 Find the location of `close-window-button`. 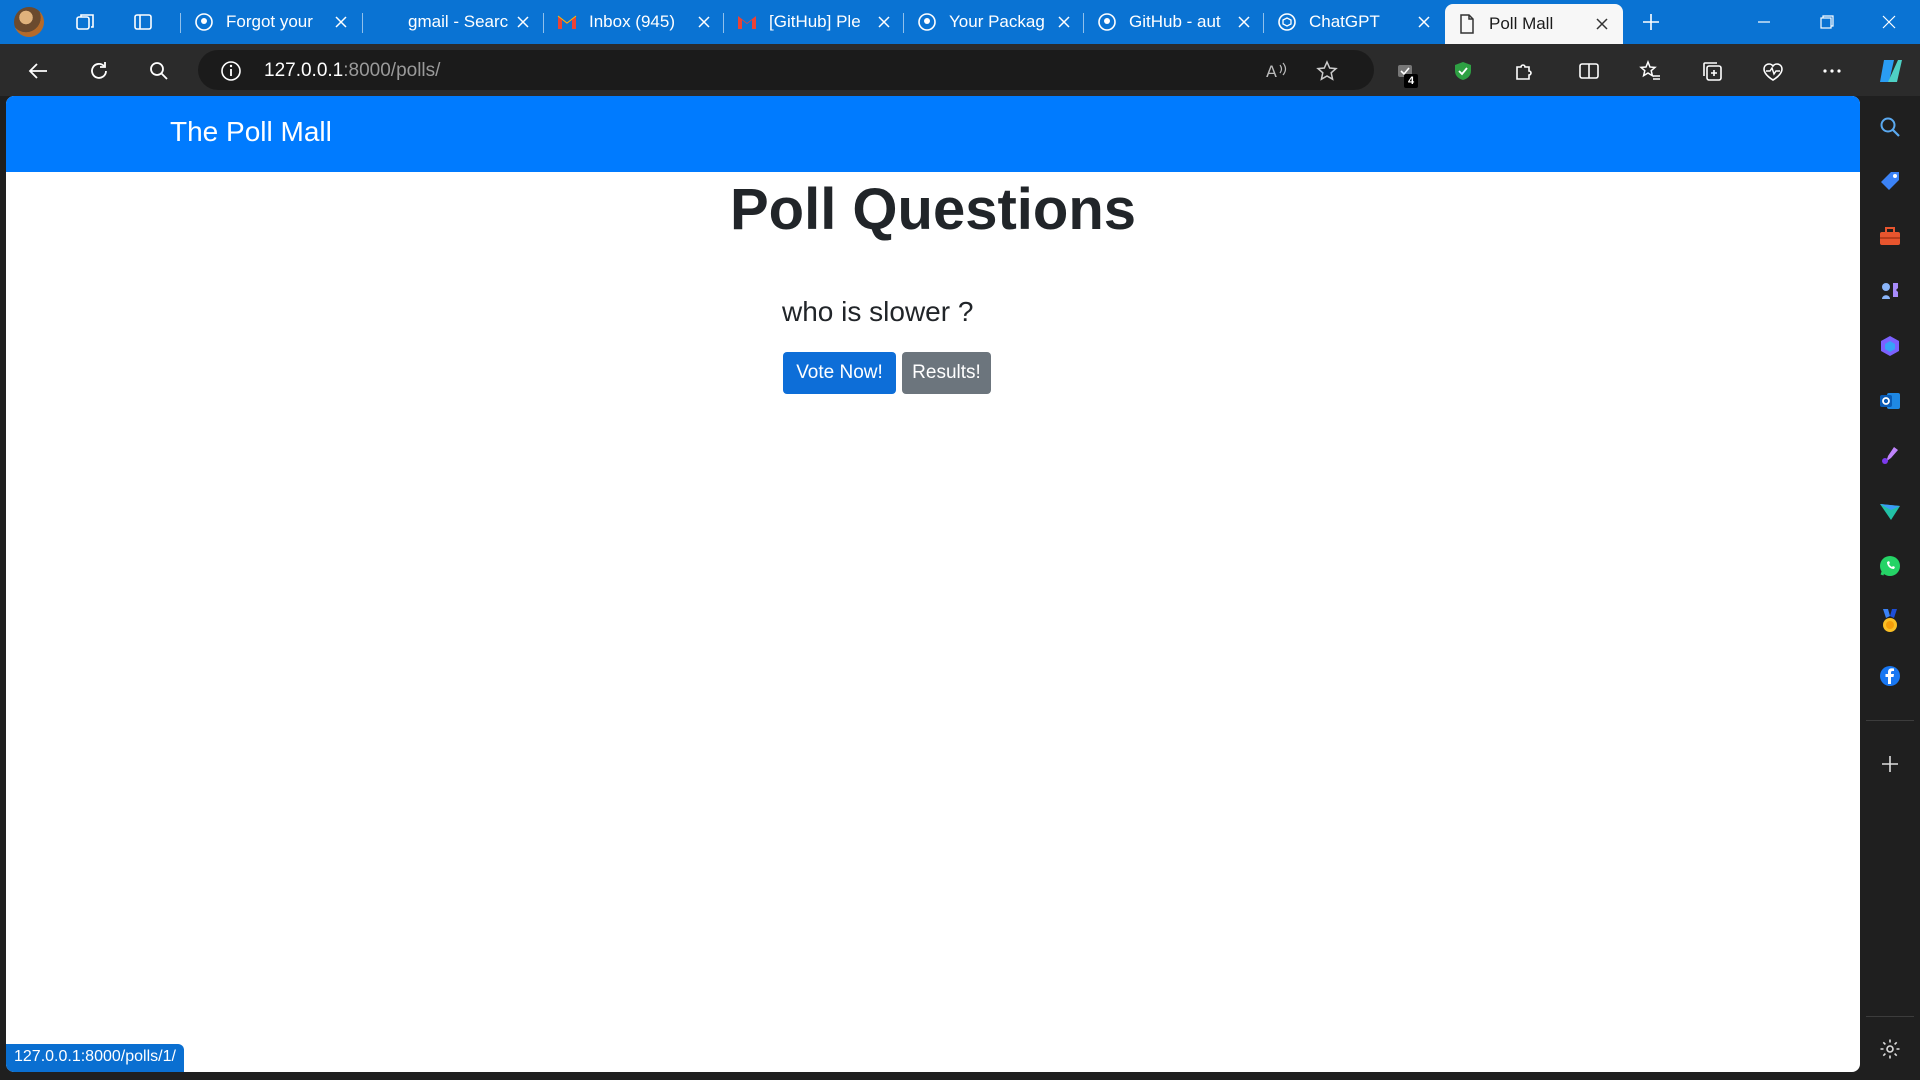

close-window-button is located at coordinates (1889, 22).